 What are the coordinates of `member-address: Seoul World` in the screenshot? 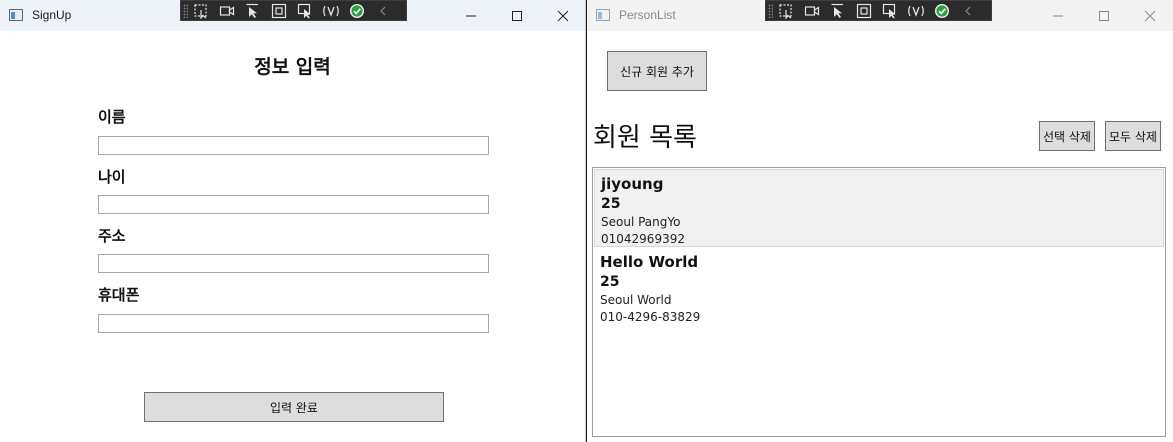 It's located at (636, 300).